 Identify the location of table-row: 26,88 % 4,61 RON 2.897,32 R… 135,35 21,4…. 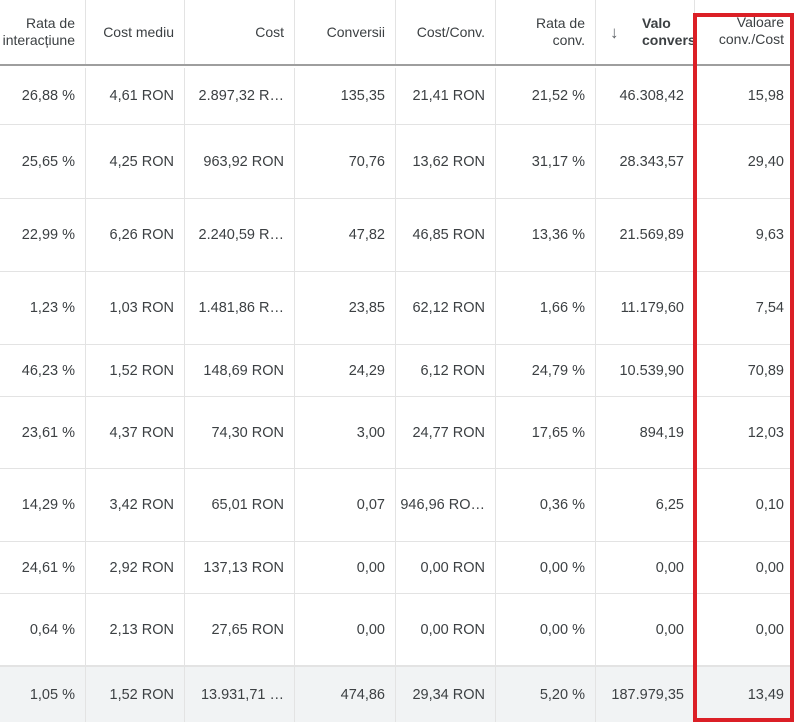
(397, 96).